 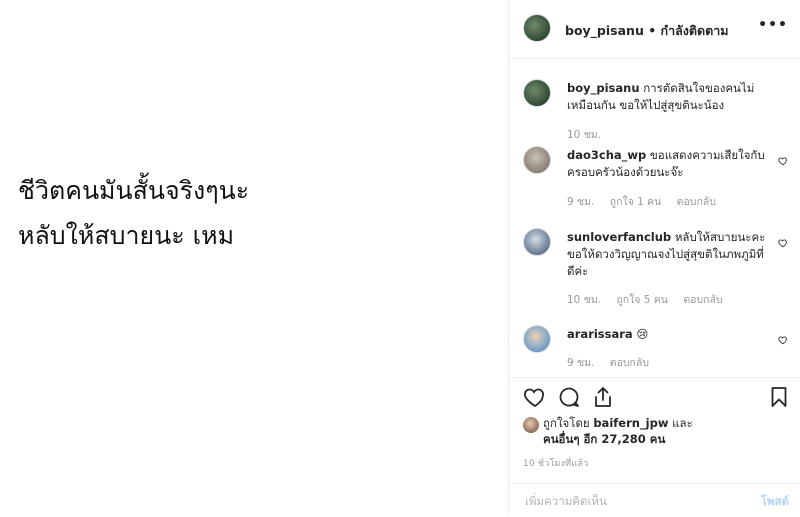 I want to click on header-username: boy_pisanu, so click(x=604, y=30).